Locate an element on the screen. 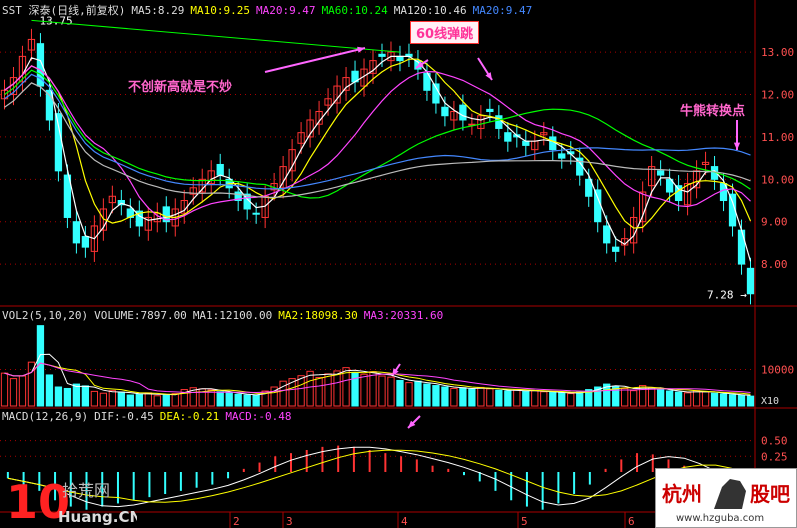 The image size is (797, 528). macd-tick-label: 0.25 is located at coordinates (774, 456).